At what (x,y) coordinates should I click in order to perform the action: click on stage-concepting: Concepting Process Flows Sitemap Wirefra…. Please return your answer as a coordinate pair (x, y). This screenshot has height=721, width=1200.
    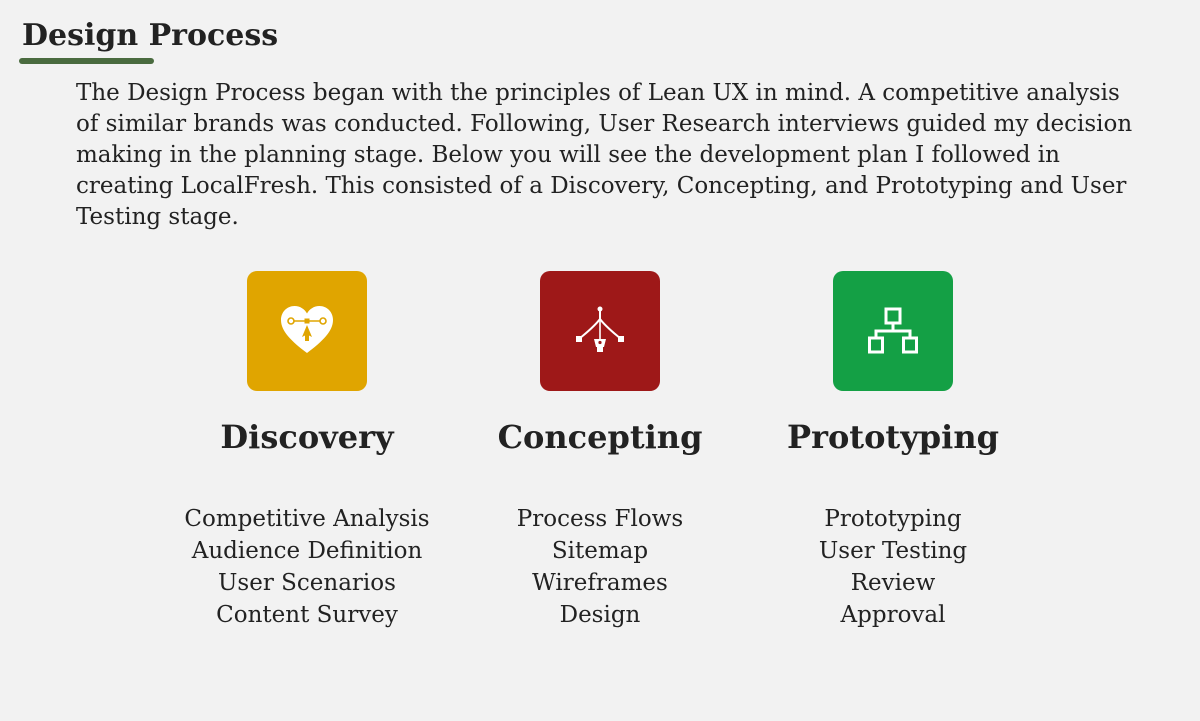
    Looking at the image, I should click on (600, 451).